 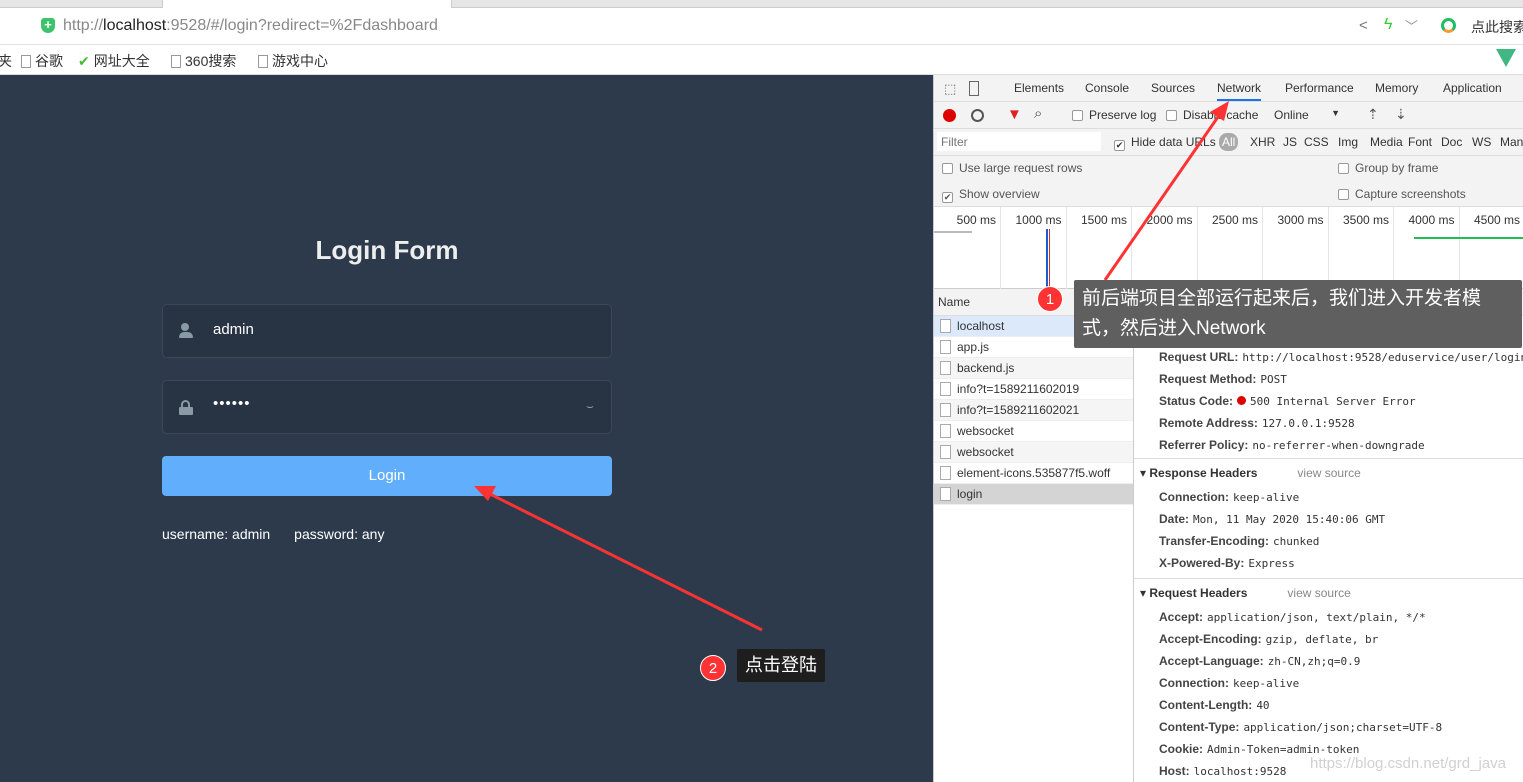 I want to click on annotation-callout-1: 前后端项目全部运行起来后，我们进入开发者模式，然后进入Network, so click(x=1298, y=314).